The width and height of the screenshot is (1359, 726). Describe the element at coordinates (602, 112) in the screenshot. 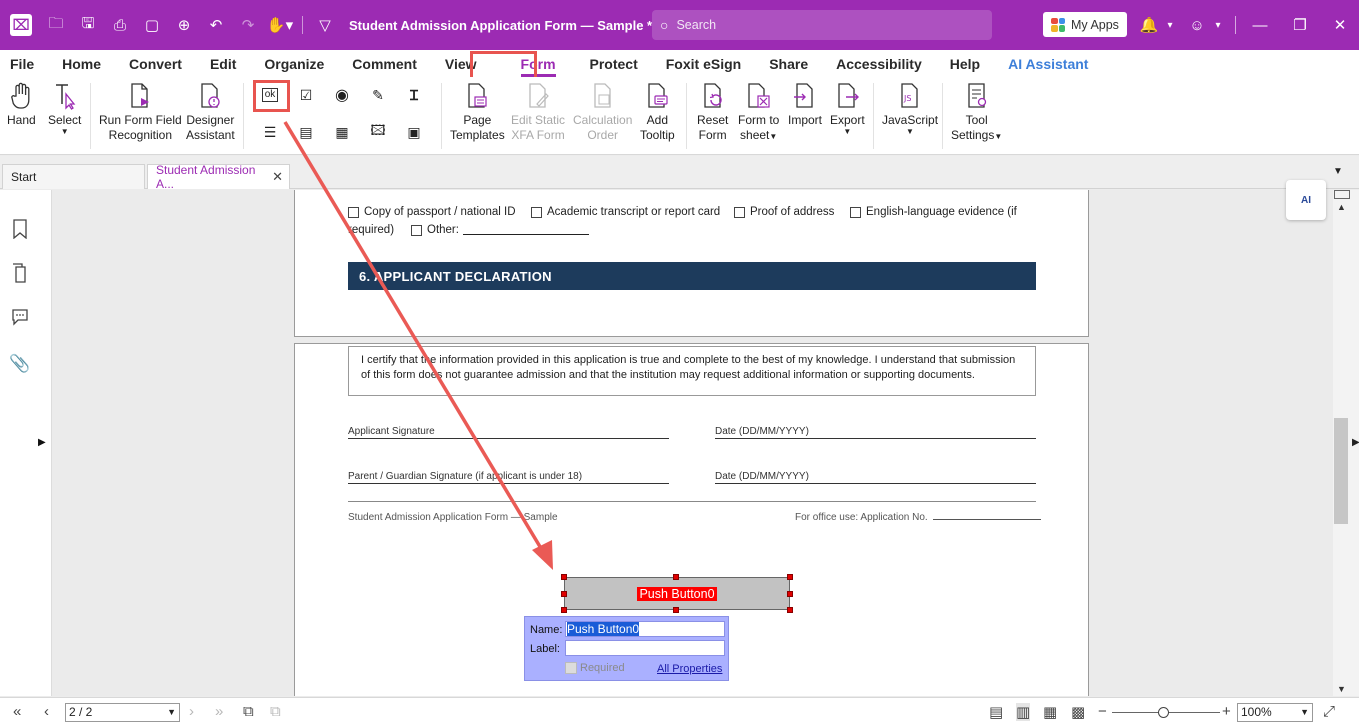

I see `calculation-order-button: Calculation Order` at that location.